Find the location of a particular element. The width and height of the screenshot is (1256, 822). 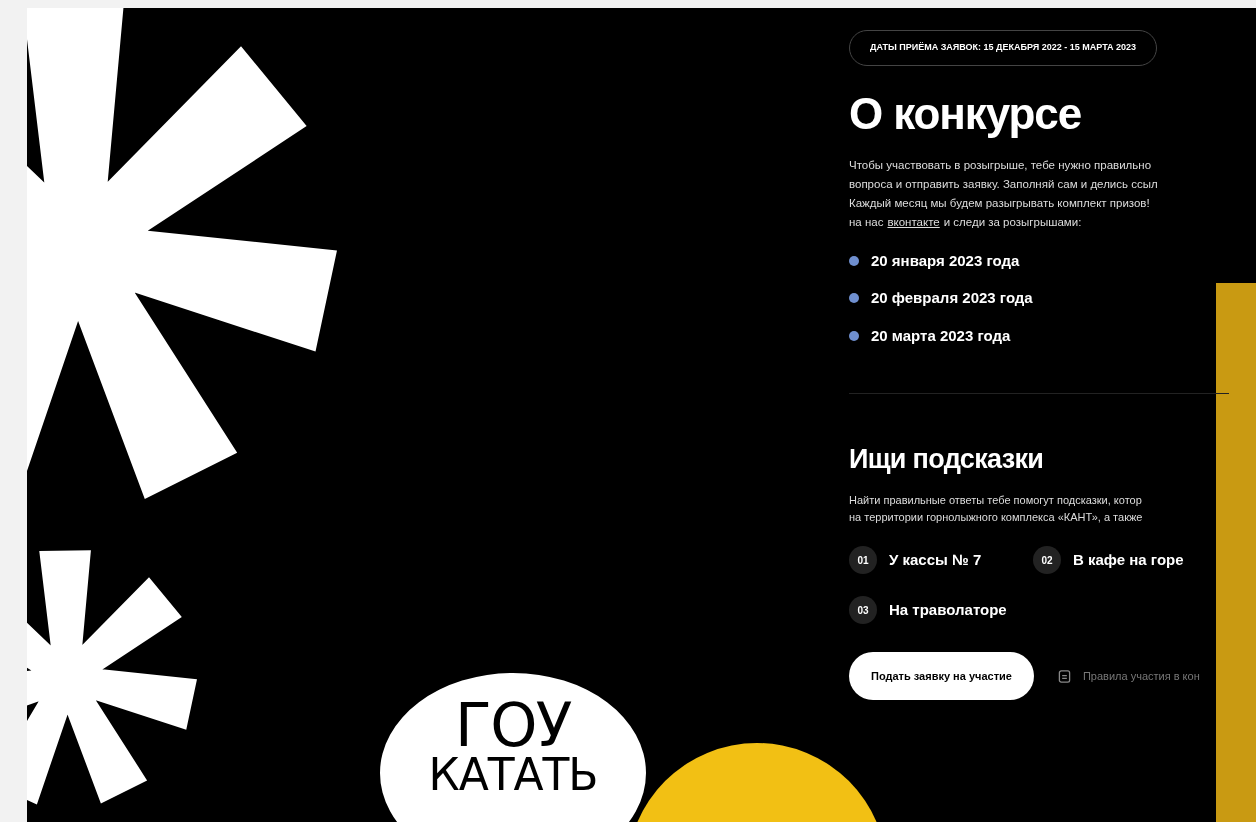

paragraph-line: Чтобы участвовать в розыгрыше, тебе нужно правильно is located at coordinates (1001, 165).